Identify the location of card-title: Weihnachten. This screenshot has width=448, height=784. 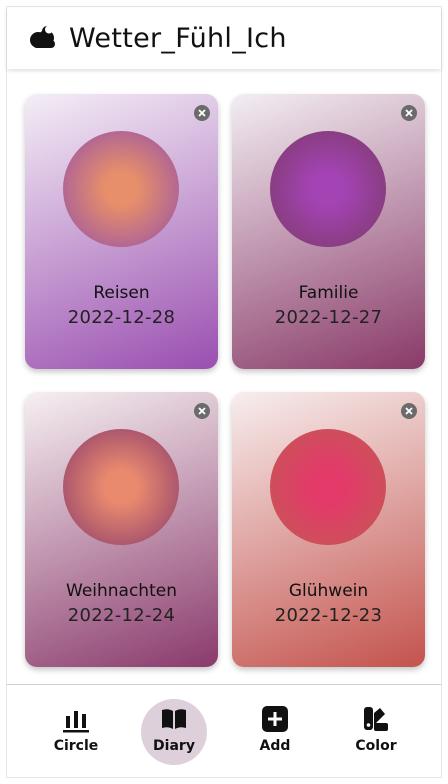
(121, 591).